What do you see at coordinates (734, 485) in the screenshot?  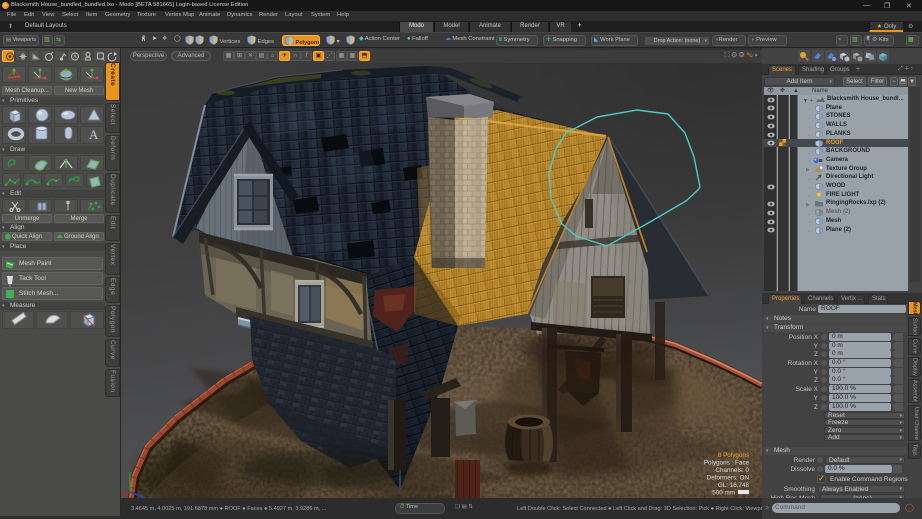 I see `svg-text: GL: 16,748` at bounding box center [734, 485].